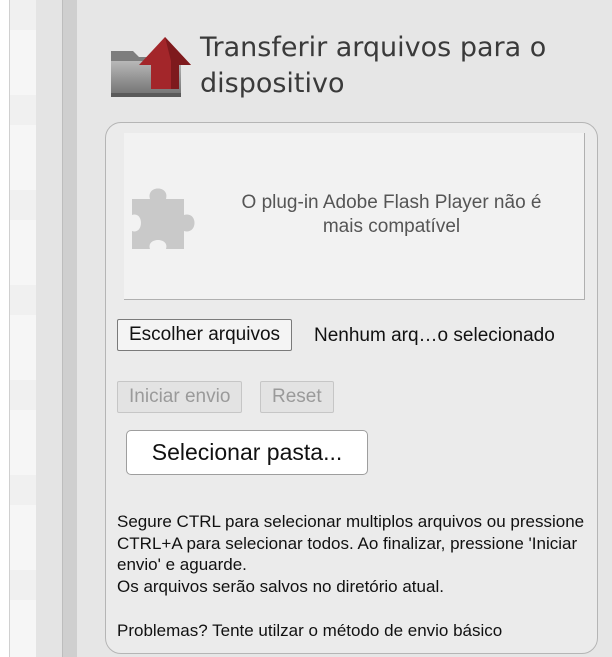  I want to click on panel-gutter, so click(49, 328).